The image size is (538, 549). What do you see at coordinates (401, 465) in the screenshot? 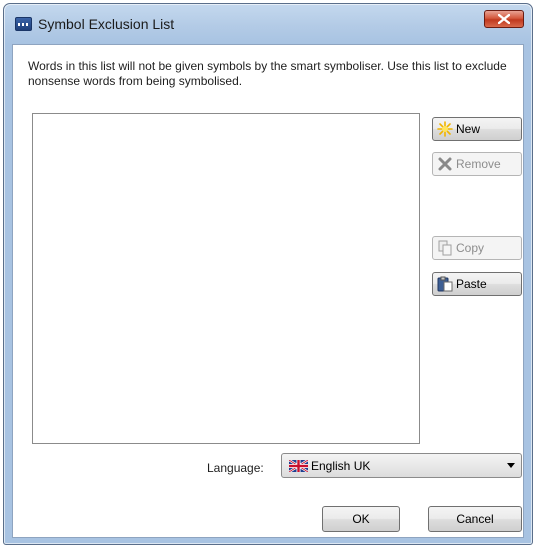
I see `language-select: English UK` at bounding box center [401, 465].